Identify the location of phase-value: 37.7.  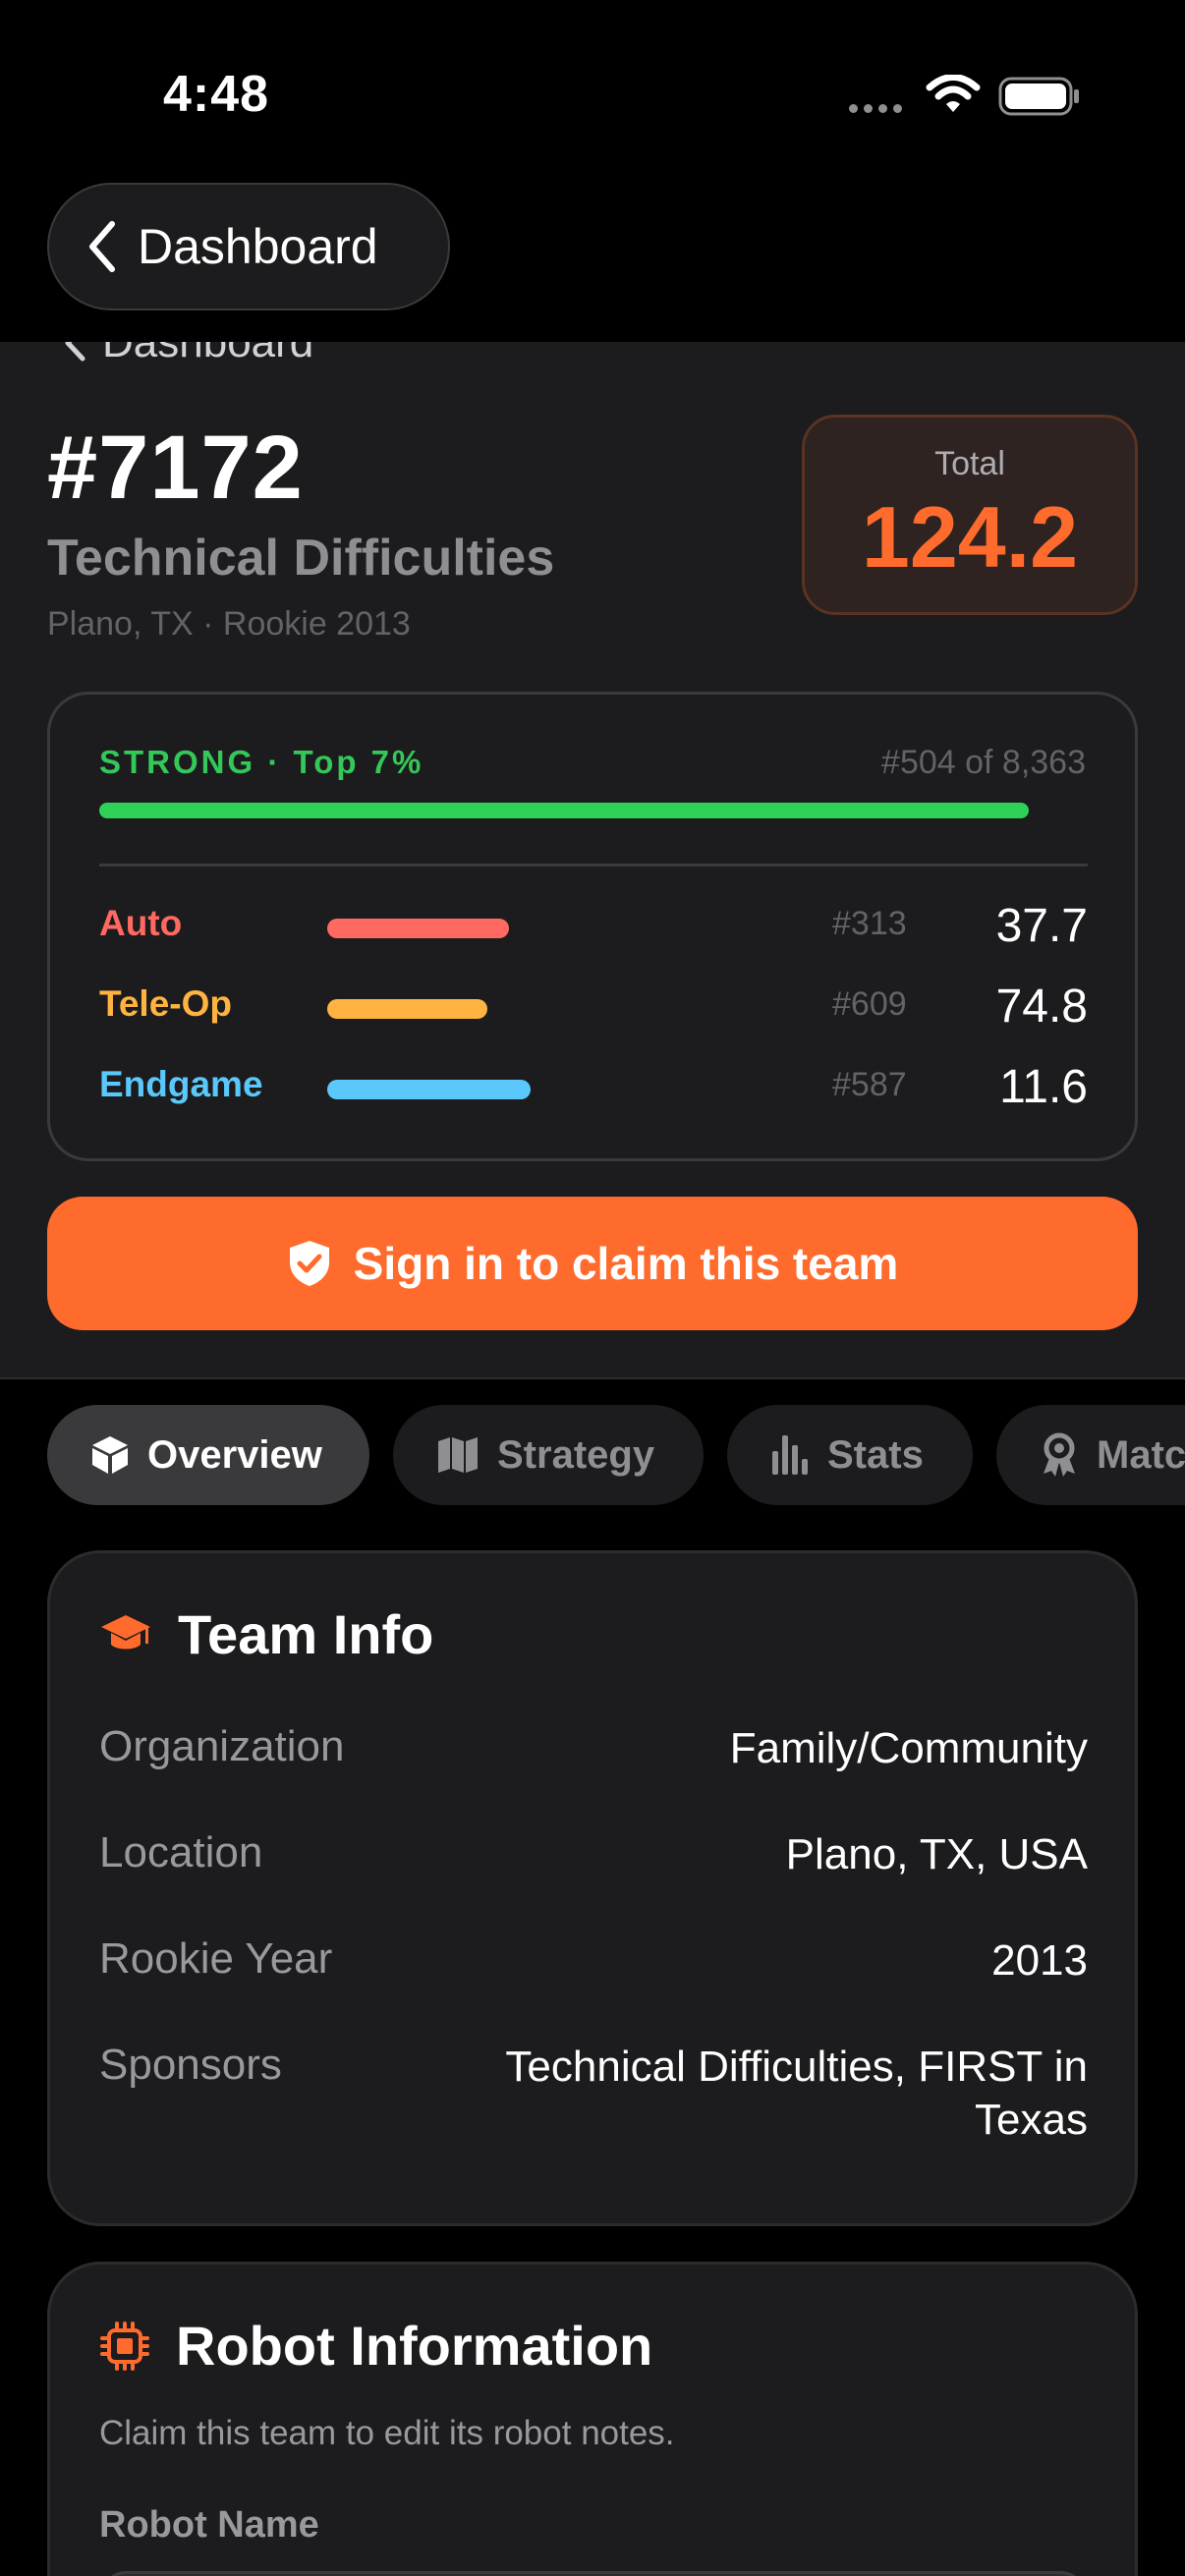
(1041, 926).